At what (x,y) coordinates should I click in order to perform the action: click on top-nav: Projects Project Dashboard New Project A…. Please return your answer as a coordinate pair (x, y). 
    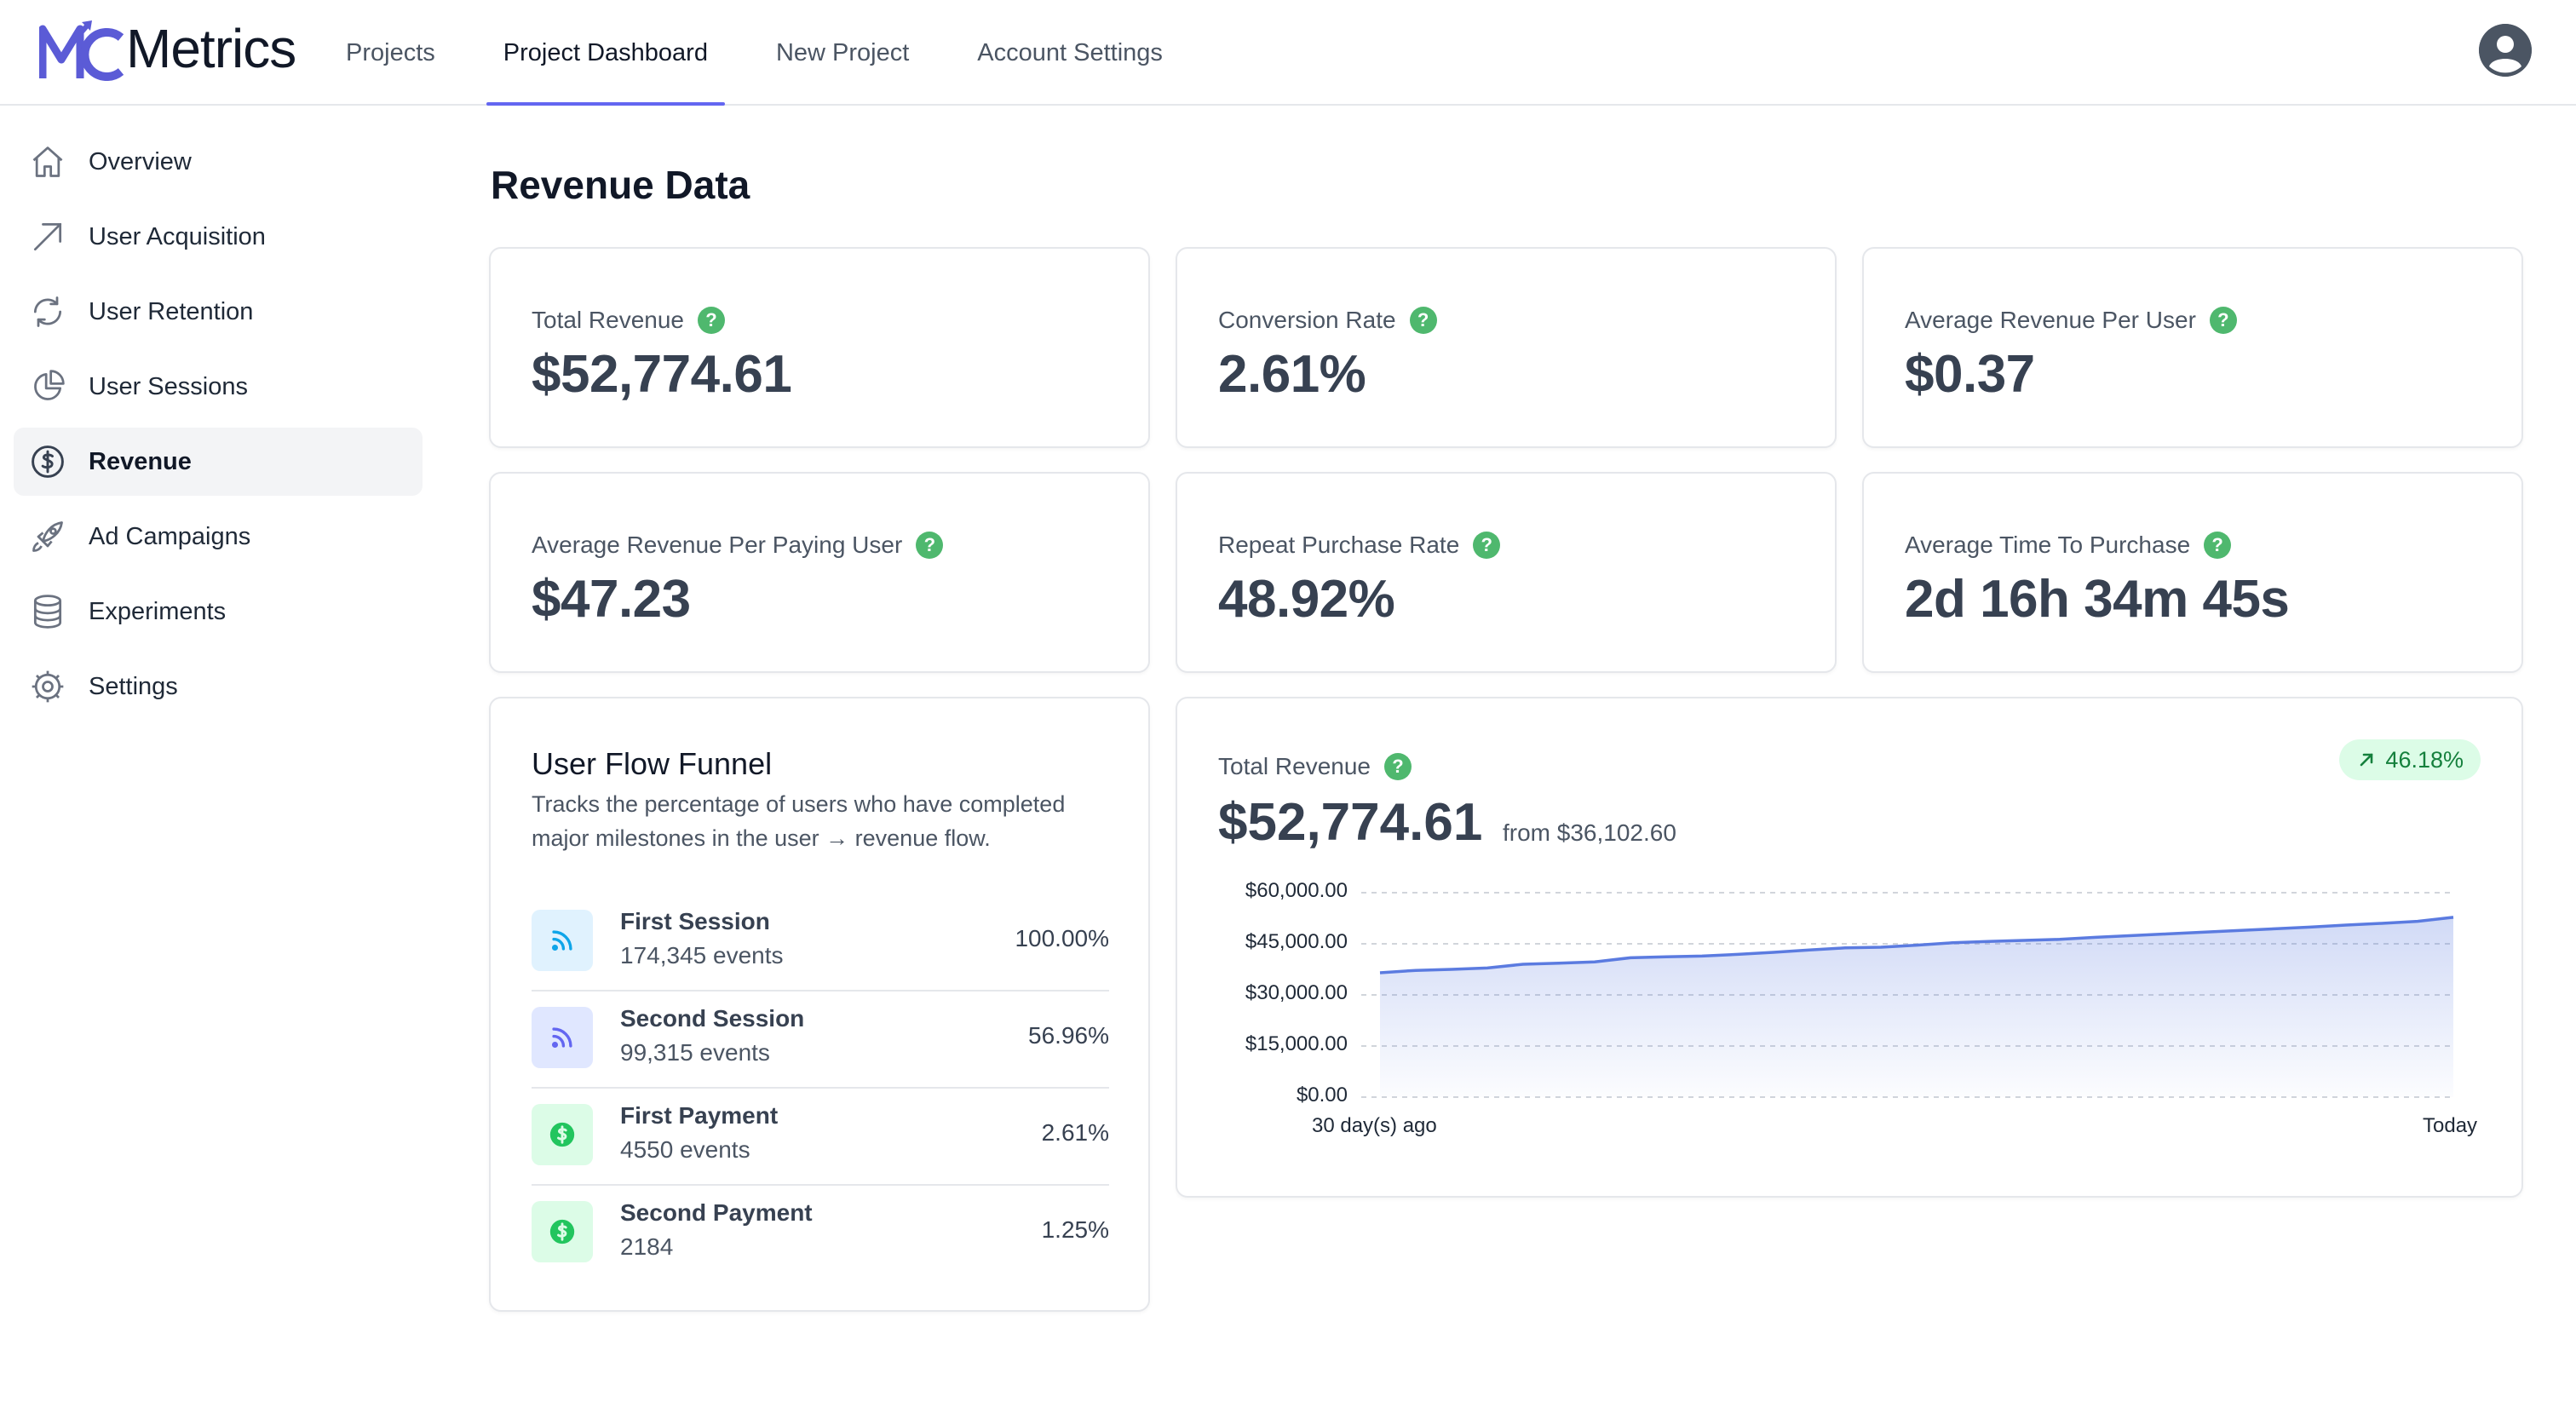
    Looking at the image, I should click on (766, 53).